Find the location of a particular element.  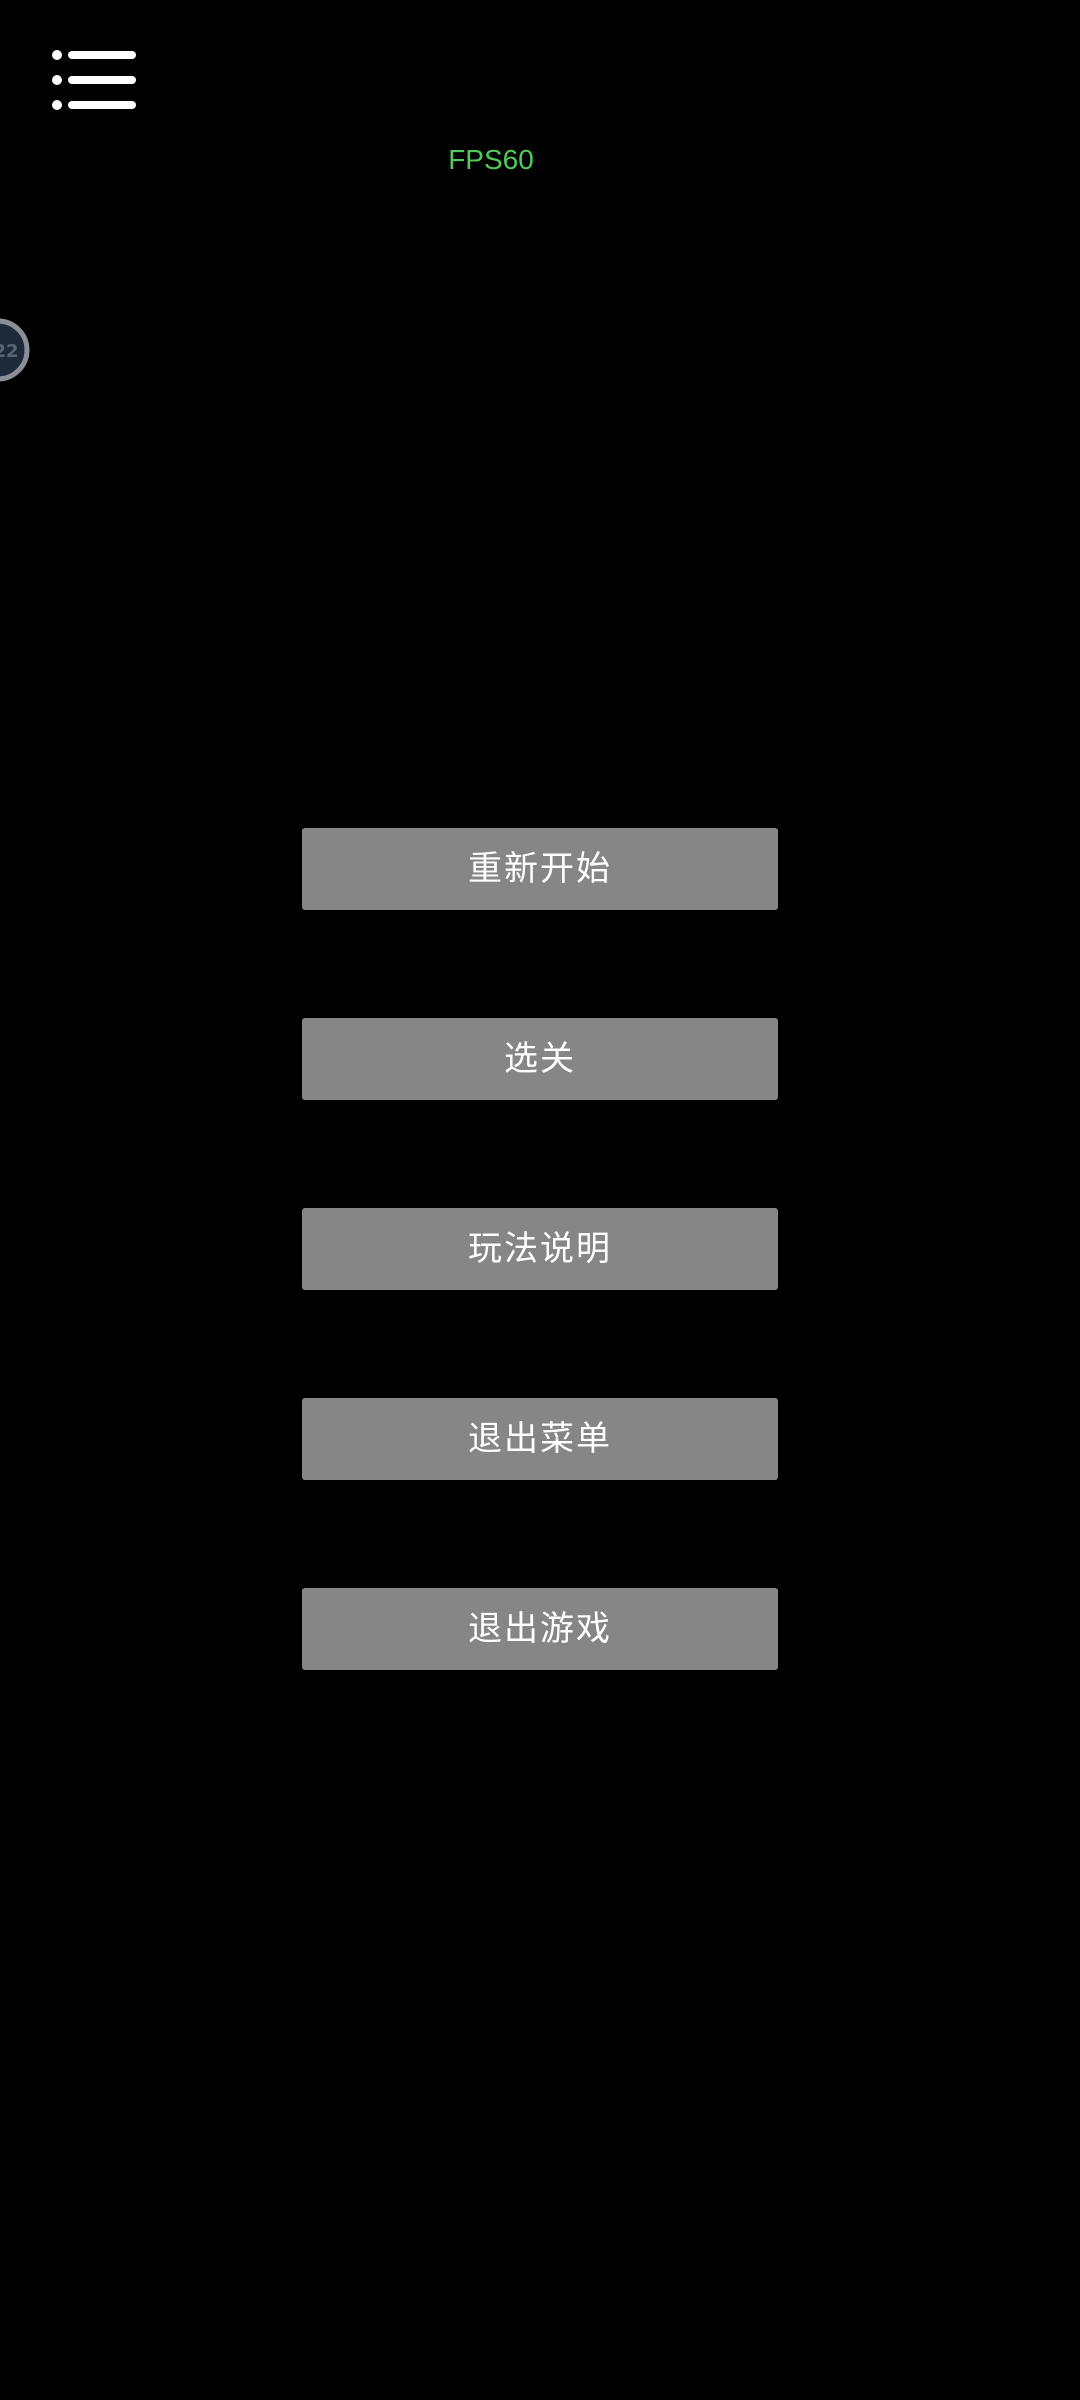

hamburger-menu-icon is located at coordinates (94, 80).